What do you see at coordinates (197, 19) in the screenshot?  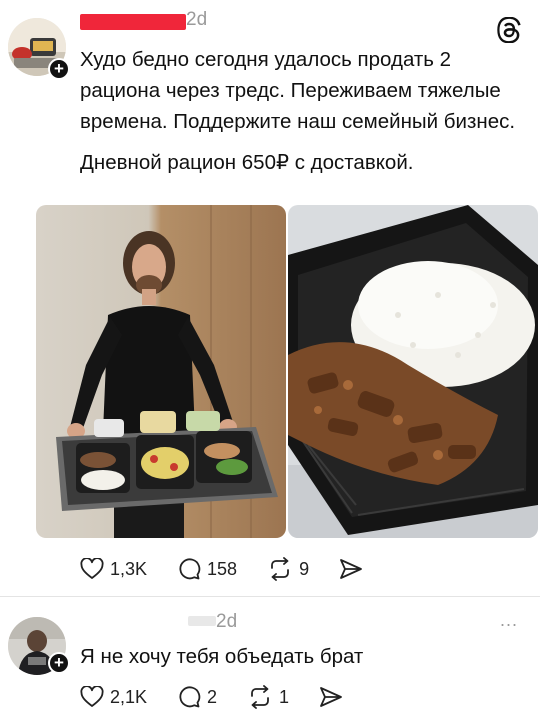 I see `post-time: 2d` at bounding box center [197, 19].